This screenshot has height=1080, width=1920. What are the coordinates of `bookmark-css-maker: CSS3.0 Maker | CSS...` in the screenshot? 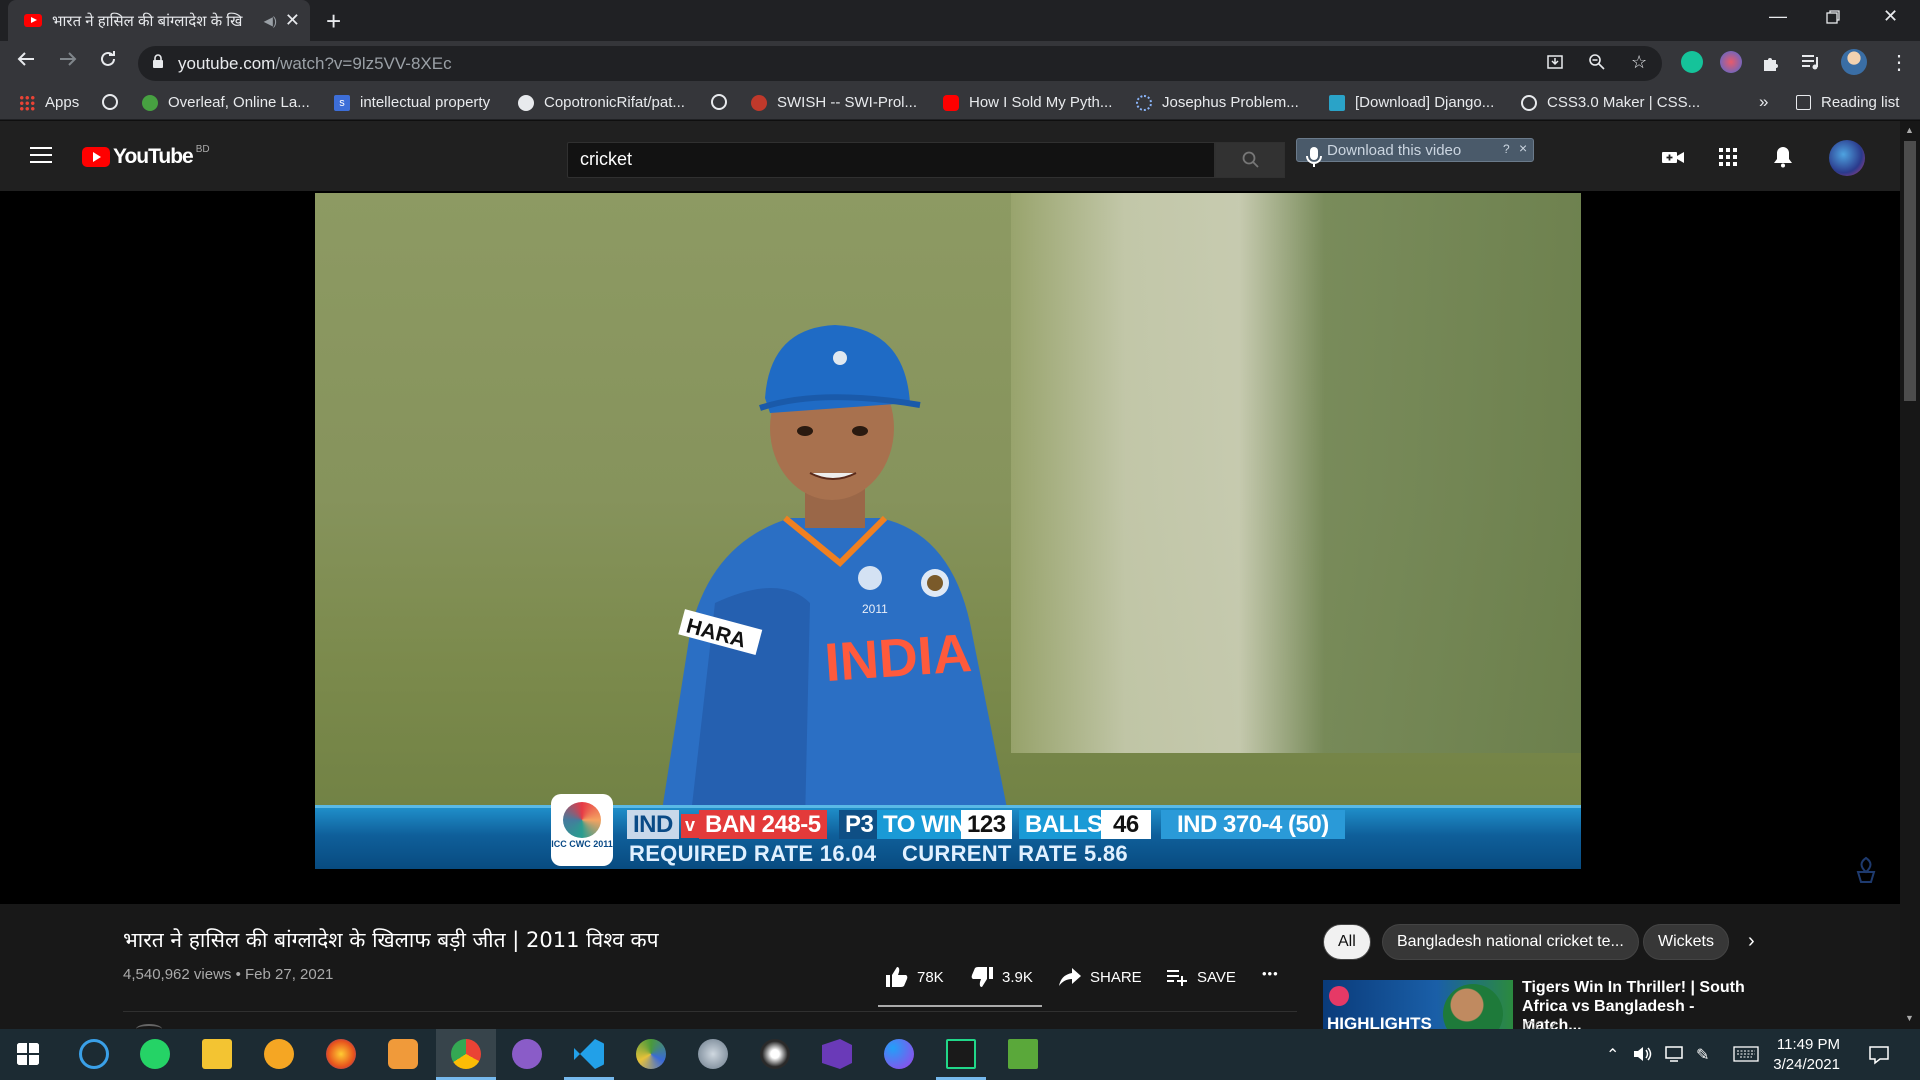 It's located at (1610, 102).